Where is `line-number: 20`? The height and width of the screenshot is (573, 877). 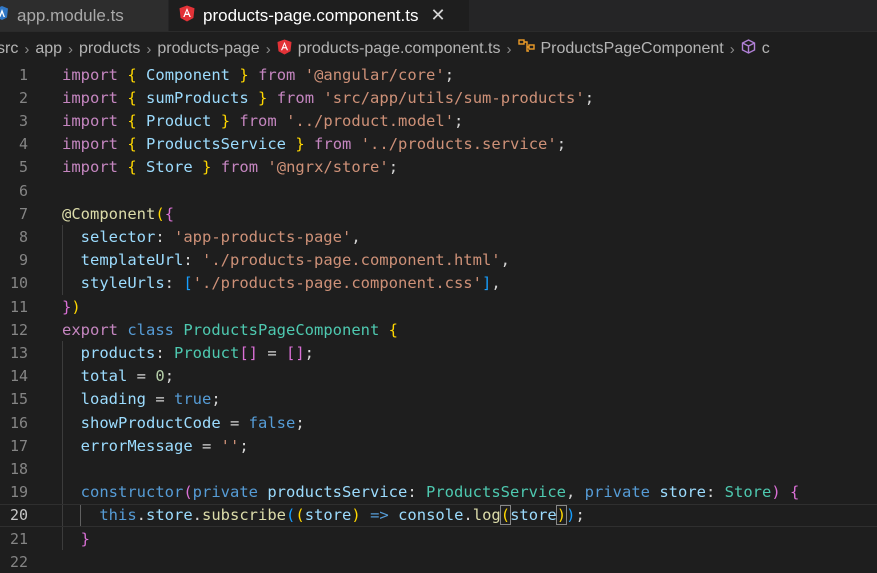 line-number: 20 is located at coordinates (18, 515).